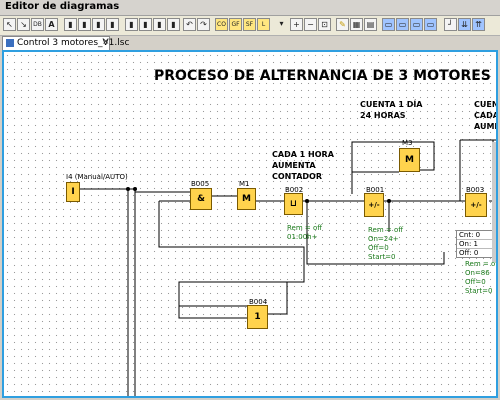 This screenshot has width=500, height=400. I want to click on align-bottom-icon: ⇊, so click(464, 24).